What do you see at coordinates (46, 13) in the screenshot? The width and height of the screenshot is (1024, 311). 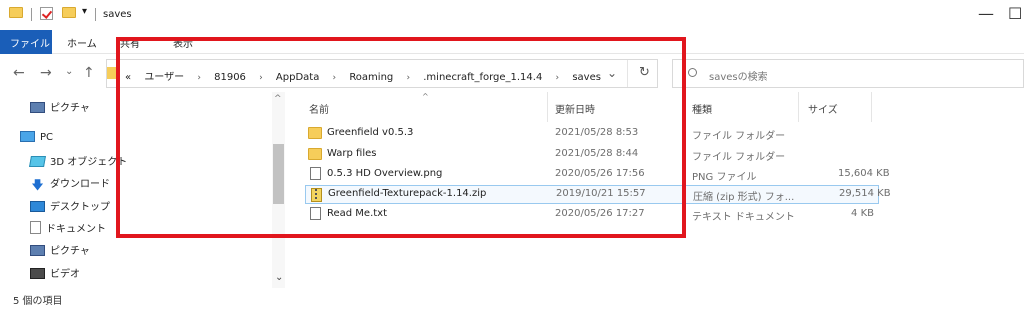 I see `properties-icon` at bounding box center [46, 13].